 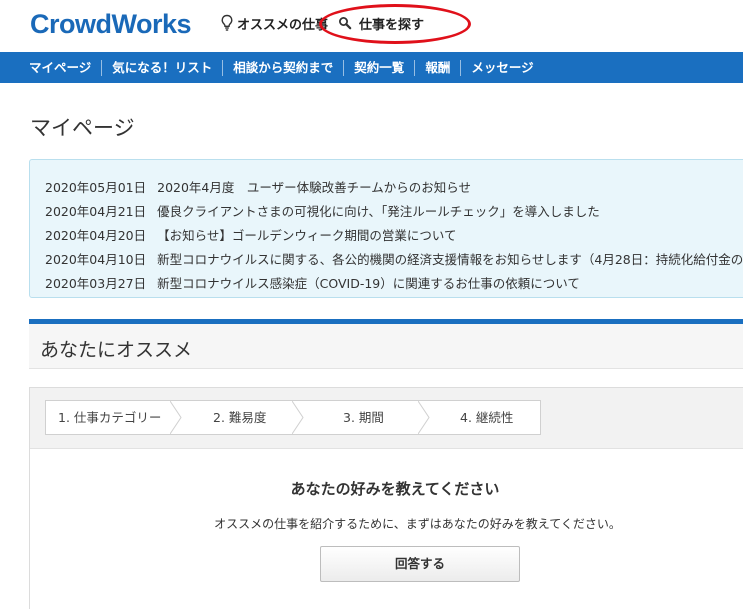 What do you see at coordinates (96, 211) in the screenshot?
I see `news-date: 2020年04月21日` at bounding box center [96, 211].